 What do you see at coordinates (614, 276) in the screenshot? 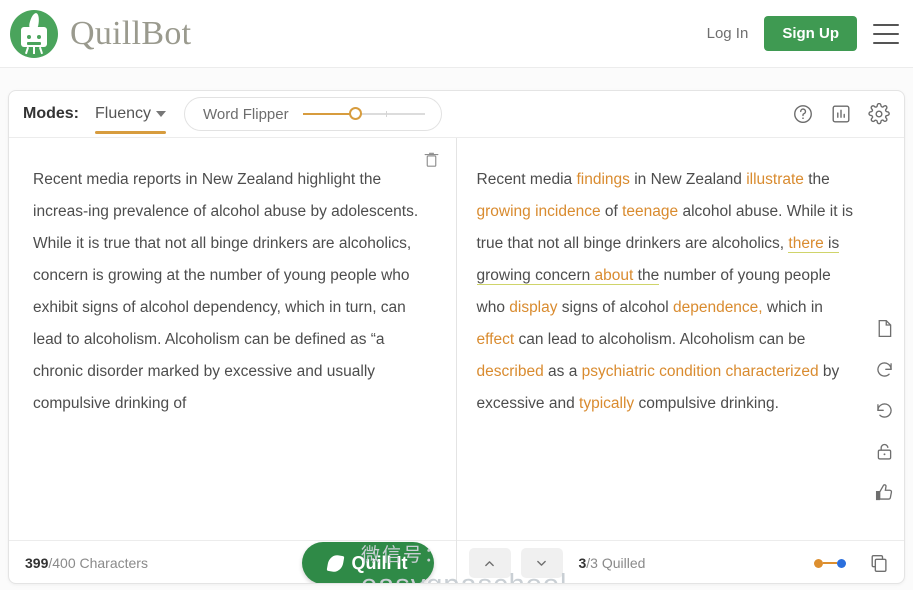
I see `output-suggestion-segment: about` at bounding box center [614, 276].